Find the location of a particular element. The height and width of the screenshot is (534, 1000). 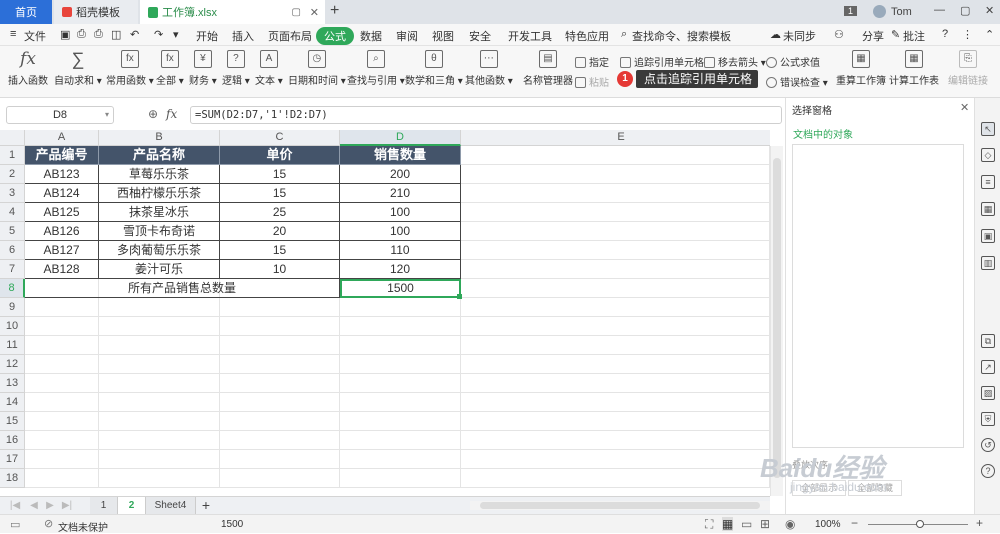

specify-button: 指定 is located at coordinates (592, 61).